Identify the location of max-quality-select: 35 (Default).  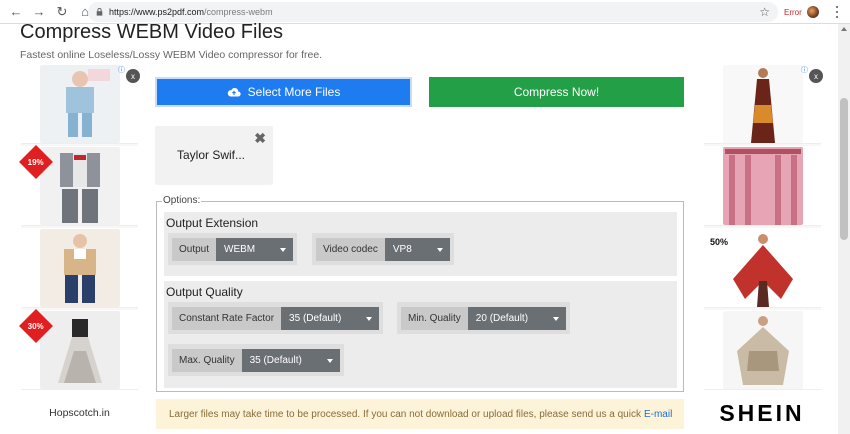
(290, 360).